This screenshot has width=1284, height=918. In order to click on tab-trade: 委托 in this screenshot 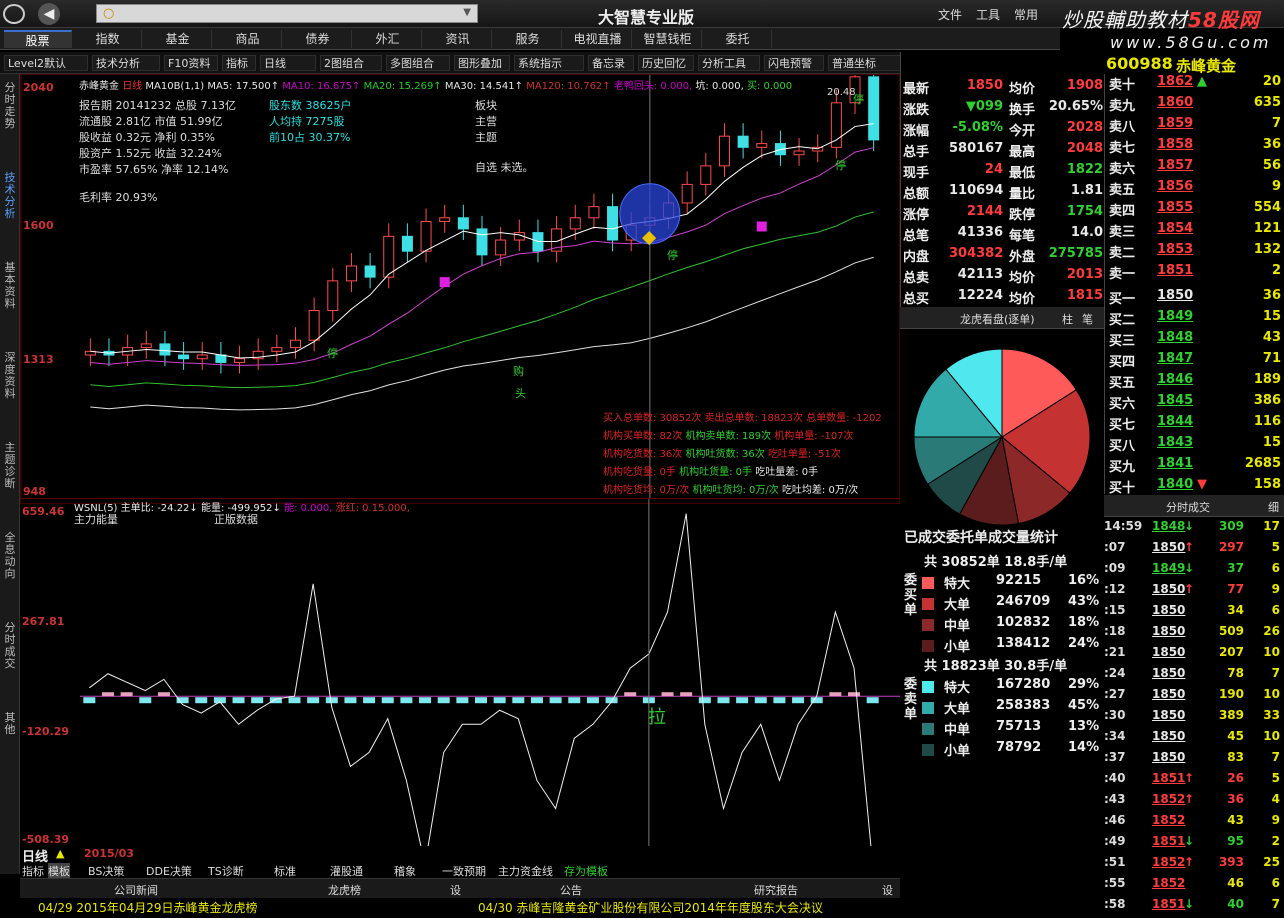, I will do `click(738, 39)`.